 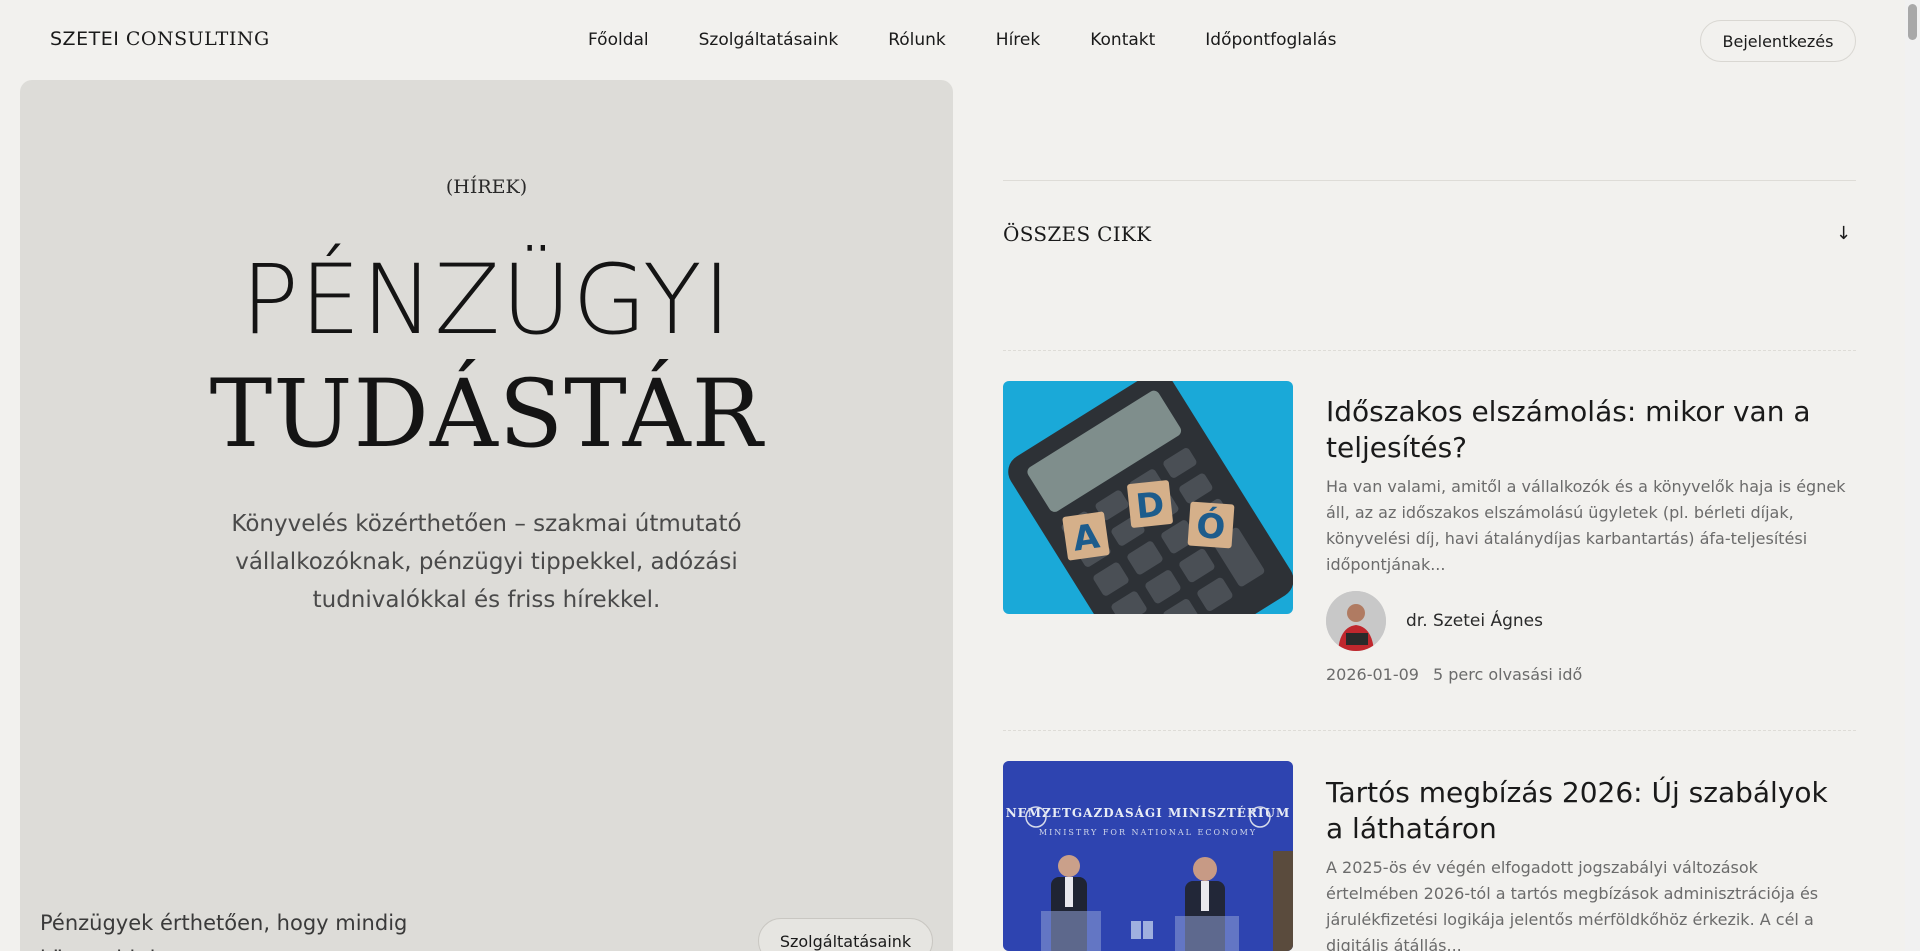 What do you see at coordinates (197, 39) in the screenshot?
I see `brand-part2: CONSULTING` at bounding box center [197, 39].